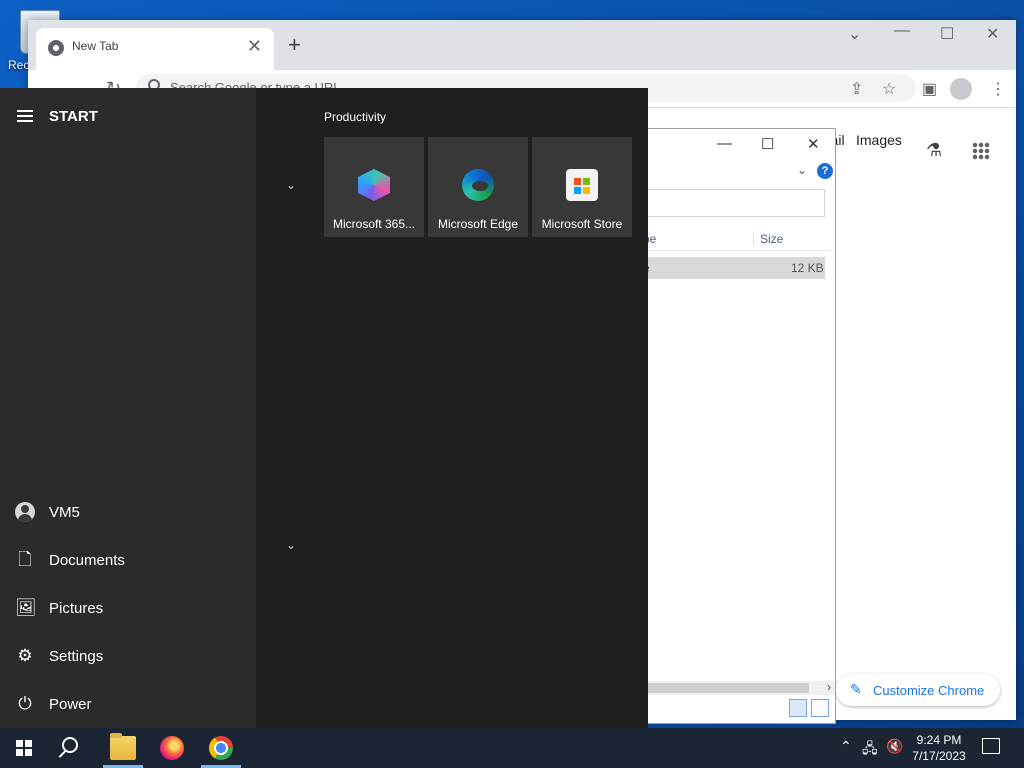 Image resolution: width=1024 pixels, height=768 pixels. I want to click on tab-strip: New Tab ✕ + ⌄ — ☐ ✕, so click(522, 45).